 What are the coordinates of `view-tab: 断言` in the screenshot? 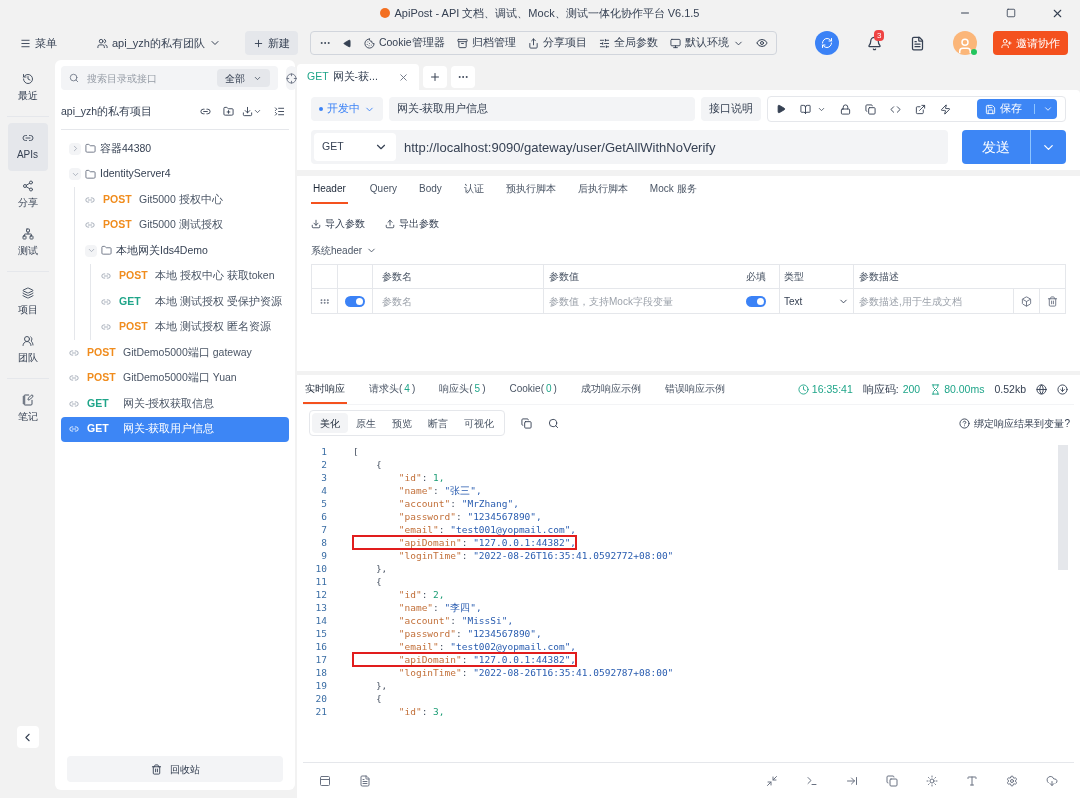 It's located at (438, 423).